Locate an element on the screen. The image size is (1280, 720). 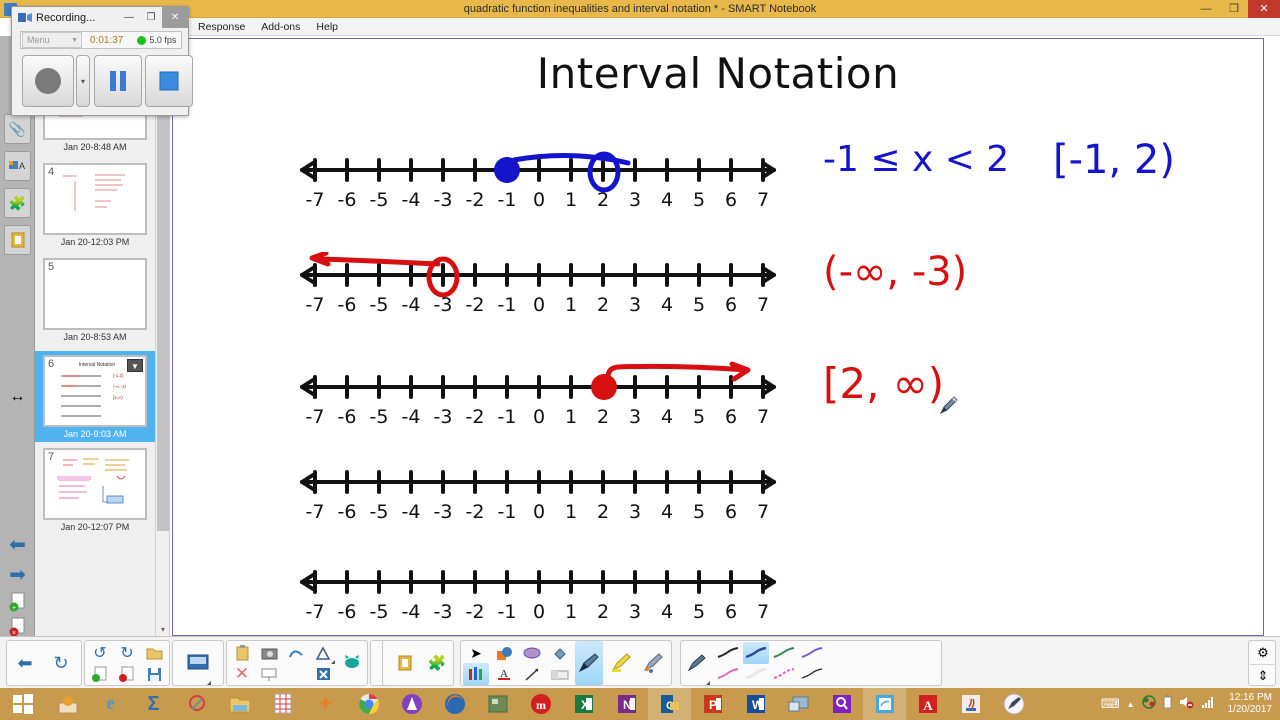
panel-resize-handle: ↔ is located at coordinates (17, 397).